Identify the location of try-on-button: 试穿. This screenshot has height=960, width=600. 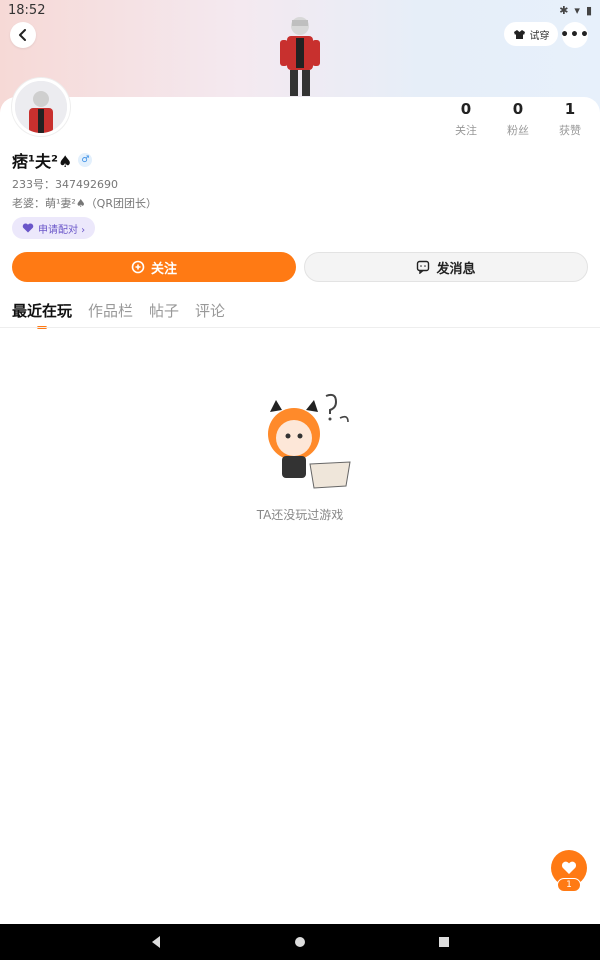
(531, 34).